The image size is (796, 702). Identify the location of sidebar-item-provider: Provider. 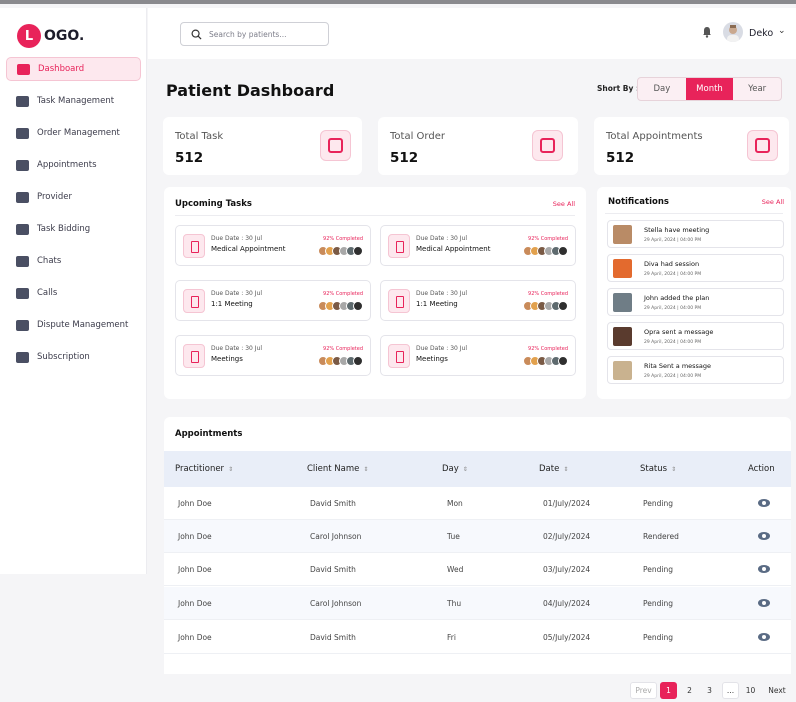
(73, 197).